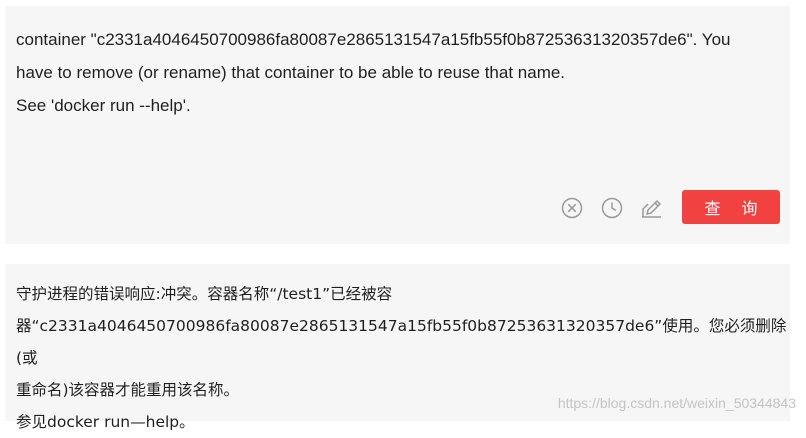 Image resolution: width=806 pixels, height=438 pixels. I want to click on history-icon, so click(612, 208).